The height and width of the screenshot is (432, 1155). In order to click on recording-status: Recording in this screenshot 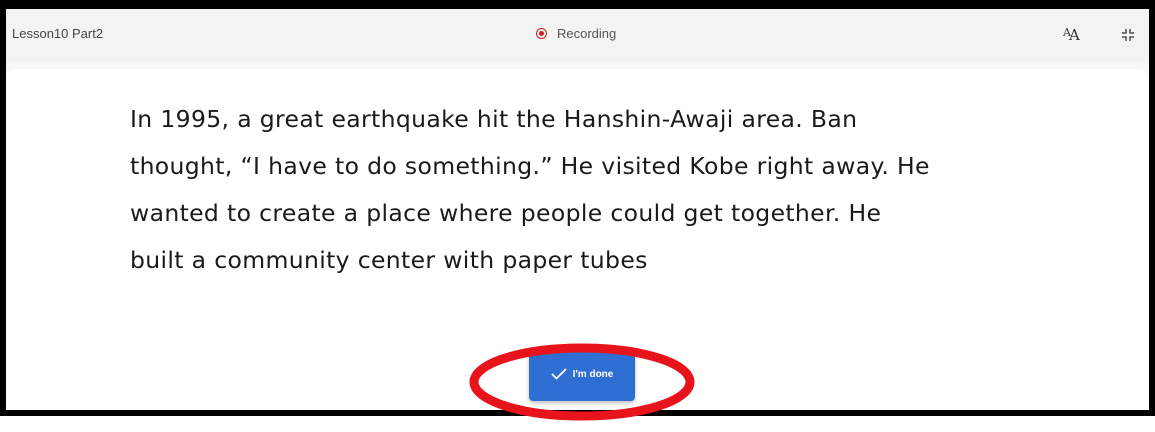, I will do `click(587, 33)`.